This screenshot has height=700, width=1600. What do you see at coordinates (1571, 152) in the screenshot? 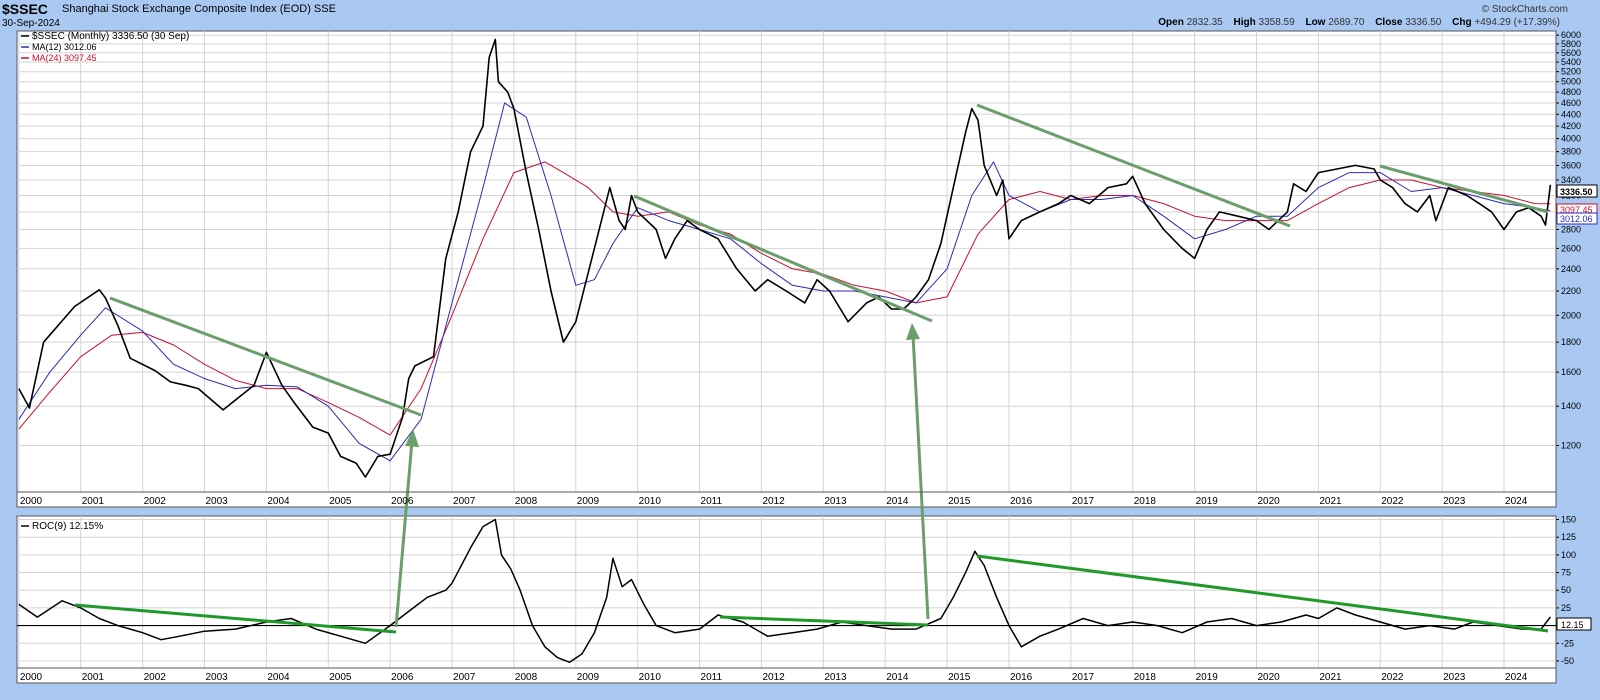
I see `y-tick-label: 3800` at bounding box center [1571, 152].